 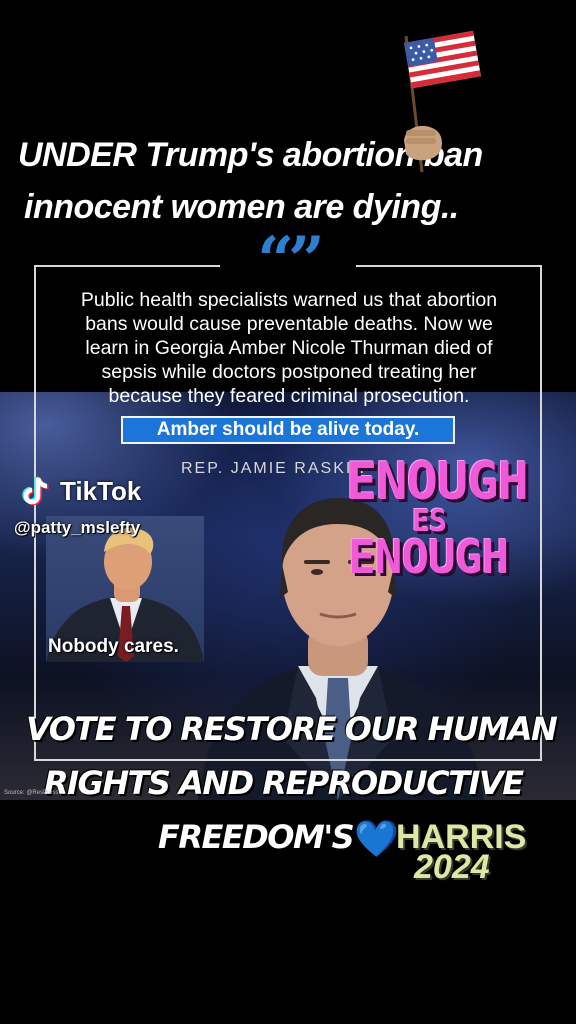 What do you see at coordinates (256, 837) in the screenshot?
I see `vote-line-3: FREEDOM'S` at bounding box center [256, 837].